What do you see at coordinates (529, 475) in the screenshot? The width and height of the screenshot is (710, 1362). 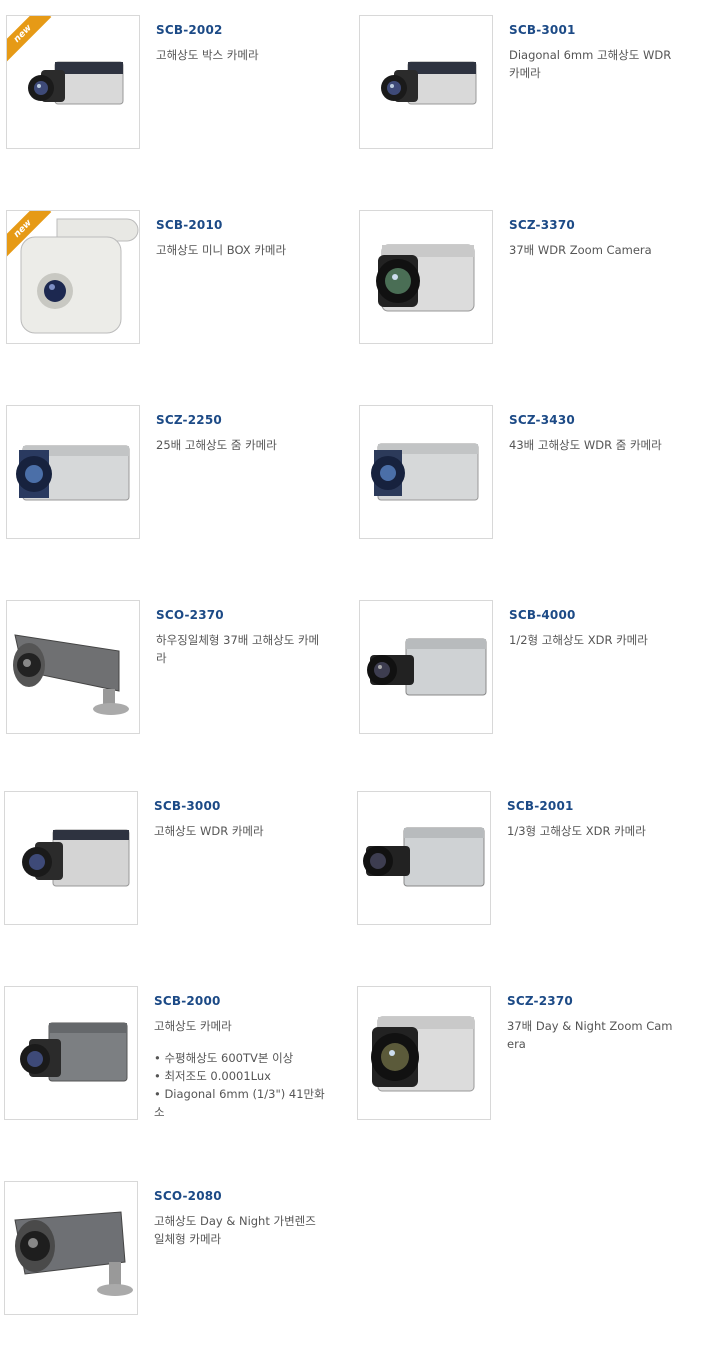 I see `product-card: SCZ-3430 43배 고해상도 WDR 줌 카메라` at bounding box center [529, 475].